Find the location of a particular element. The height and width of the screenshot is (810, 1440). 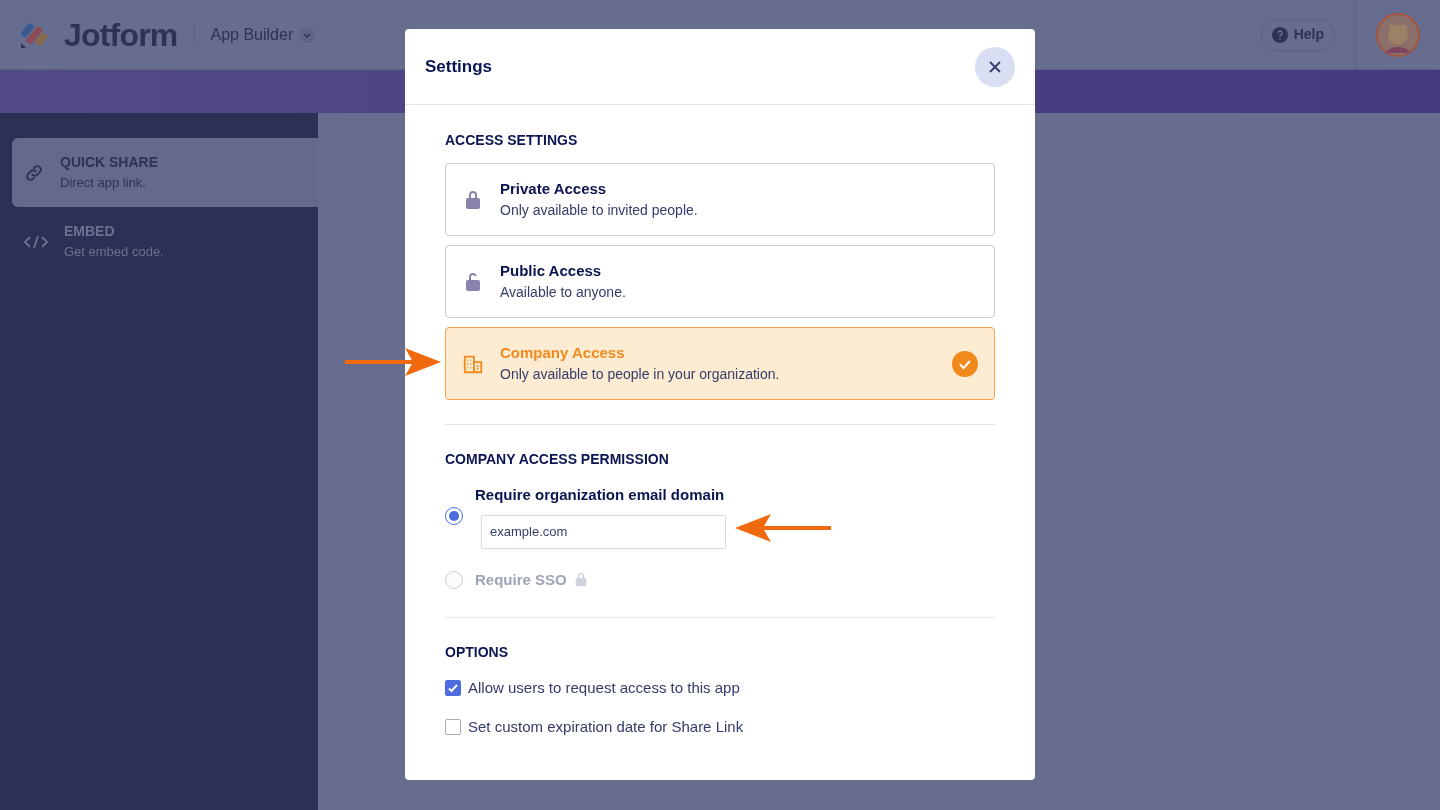

access-option: Public Access Available to anyone. is located at coordinates (720, 281).